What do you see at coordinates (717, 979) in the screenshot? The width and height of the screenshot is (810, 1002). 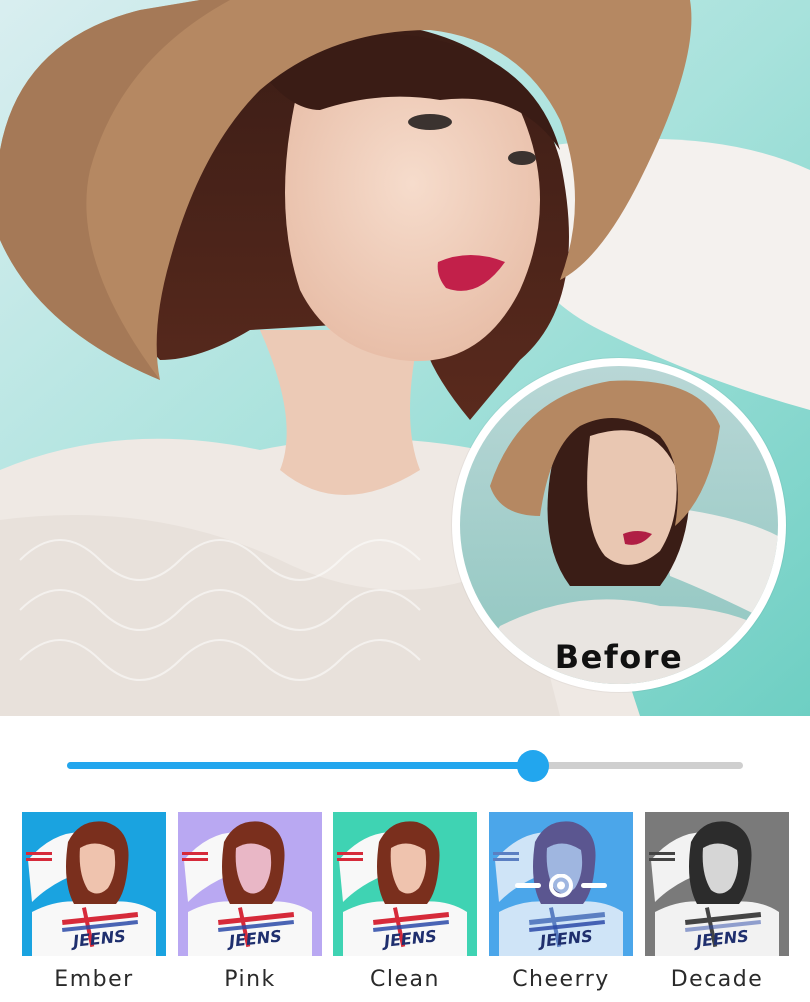 I see `filter-label: Decade` at bounding box center [717, 979].